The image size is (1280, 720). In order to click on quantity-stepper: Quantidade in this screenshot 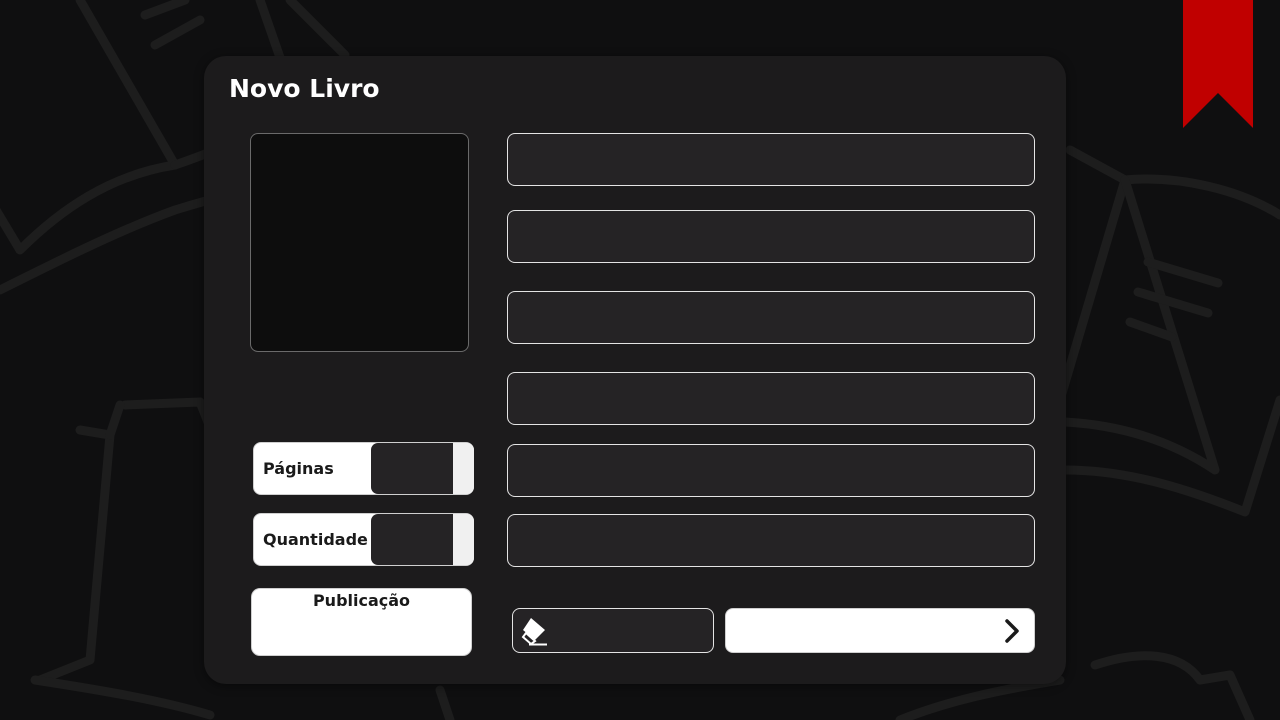, I will do `click(363, 539)`.